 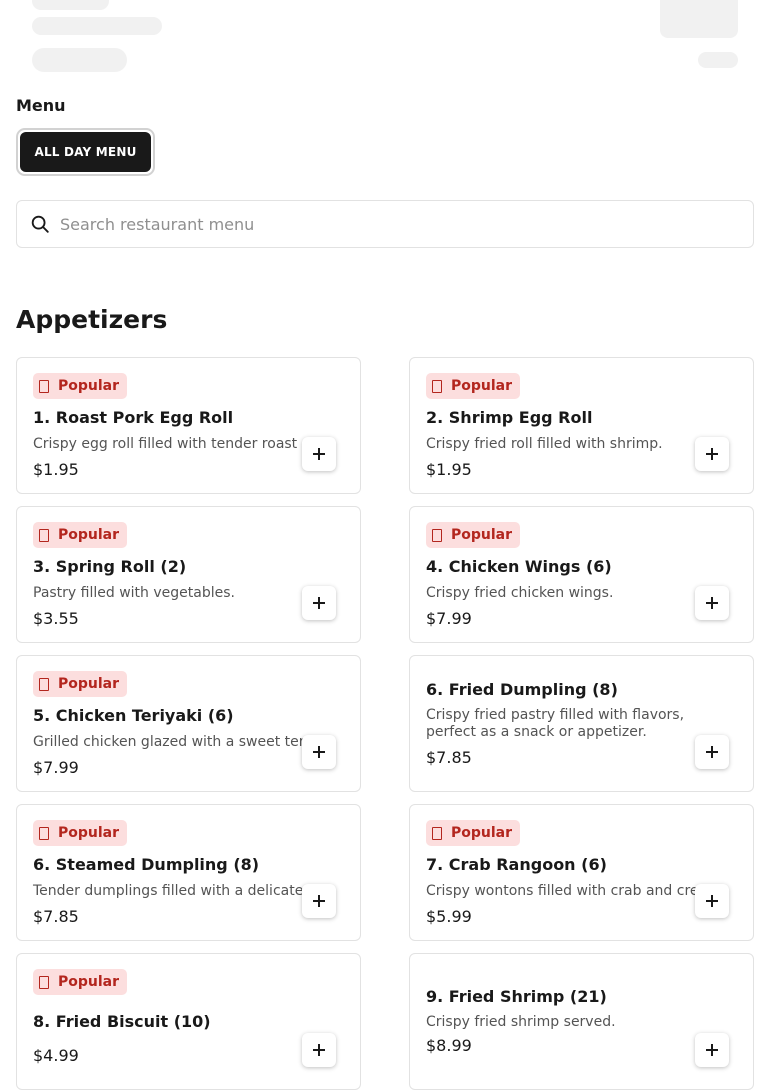 I want to click on item-name: 7. Crab Rangoon (6), so click(x=516, y=864).